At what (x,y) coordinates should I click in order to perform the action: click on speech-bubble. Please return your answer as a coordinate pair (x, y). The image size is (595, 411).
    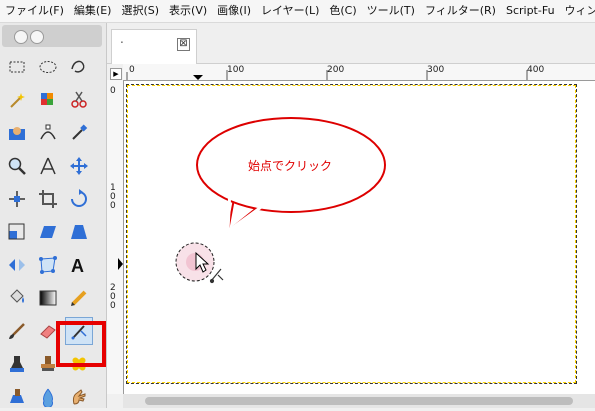
    Looking at the image, I should click on (280, 200).